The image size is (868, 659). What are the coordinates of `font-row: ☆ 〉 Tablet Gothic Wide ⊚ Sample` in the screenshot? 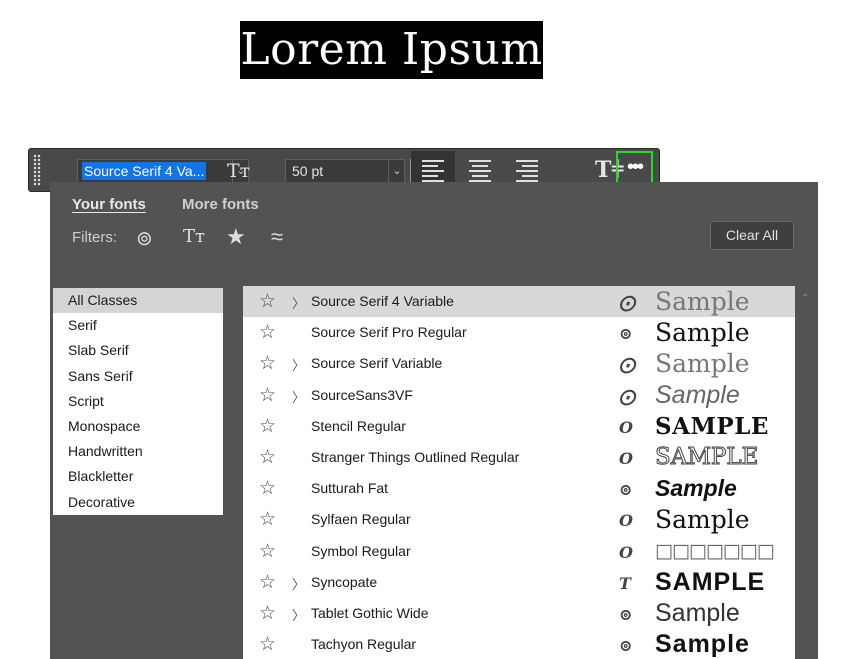 It's located at (519, 613).